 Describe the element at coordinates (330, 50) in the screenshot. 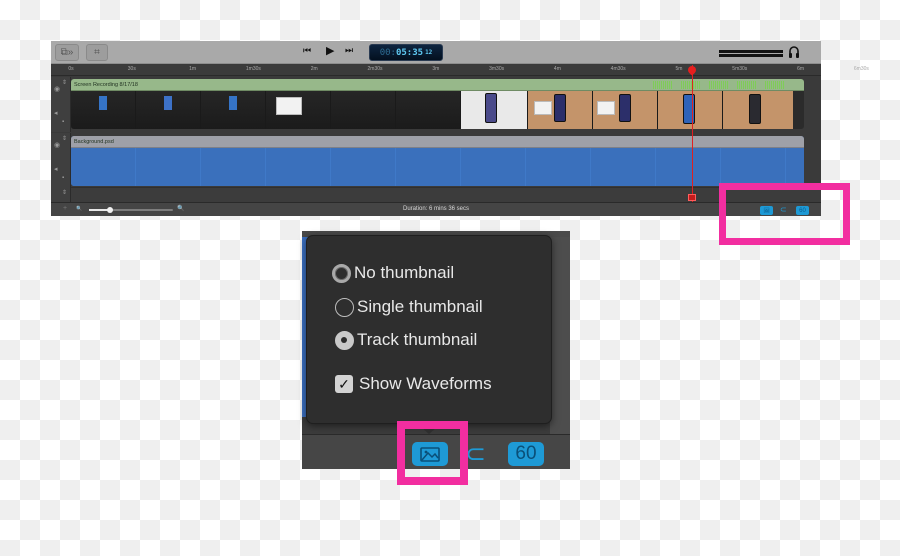

I see `play-button: ▶` at that location.